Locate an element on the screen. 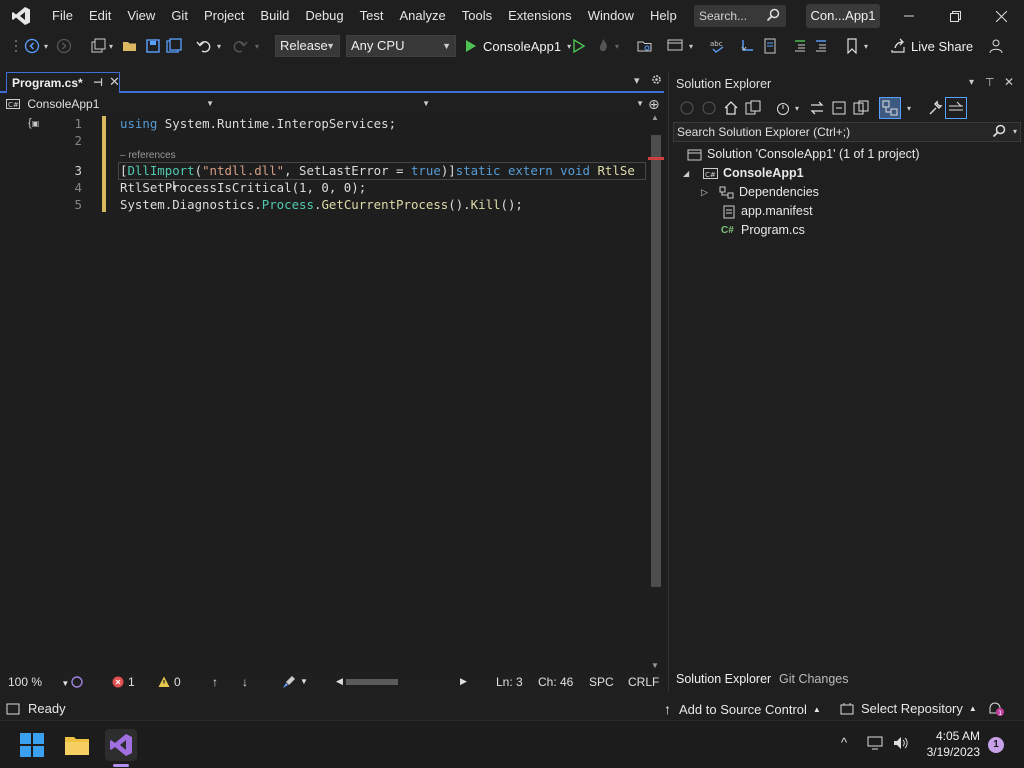 Image resolution: width=1024 pixels, height=768 pixels. panel-options-dropdown-icon: ▾ is located at coordinates (971, 82).